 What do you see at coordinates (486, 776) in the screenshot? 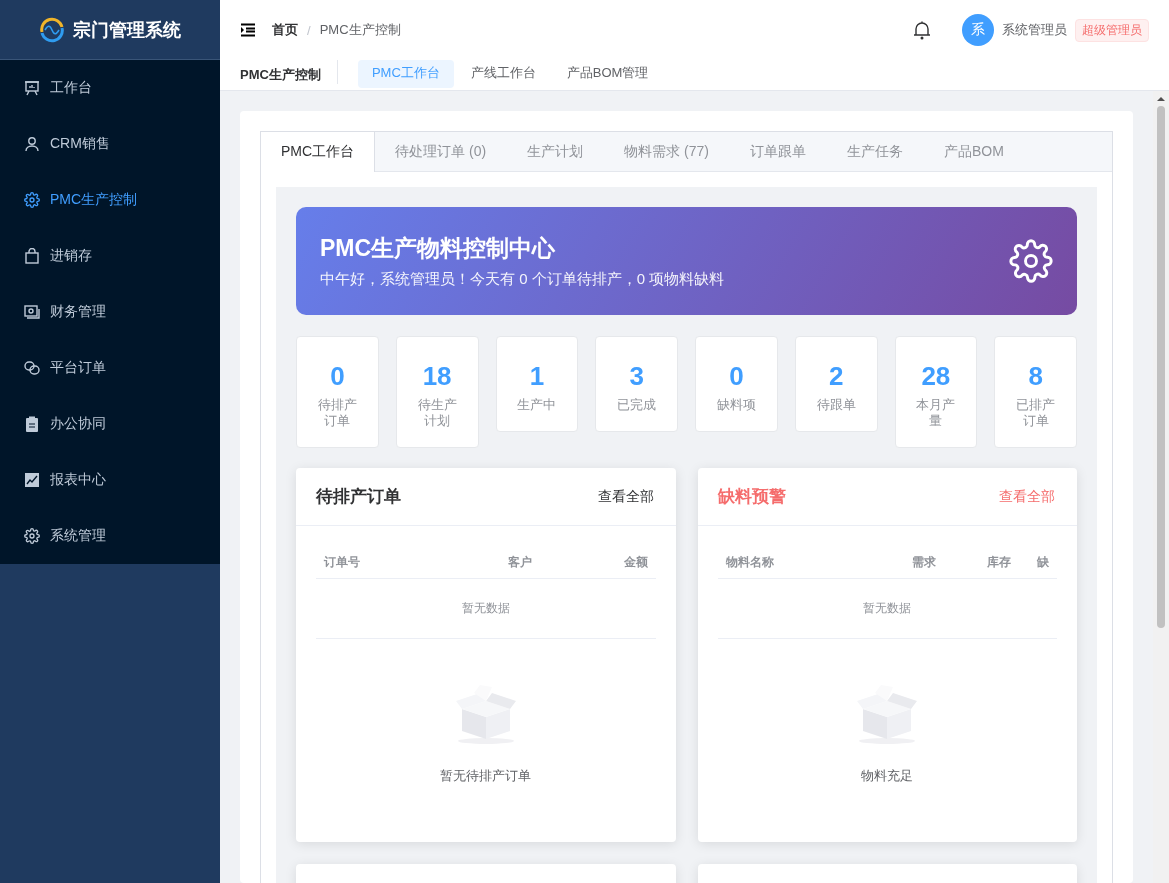
I see `empty-state-text: 暂无待排产订单` at bounding box center [486, 776].